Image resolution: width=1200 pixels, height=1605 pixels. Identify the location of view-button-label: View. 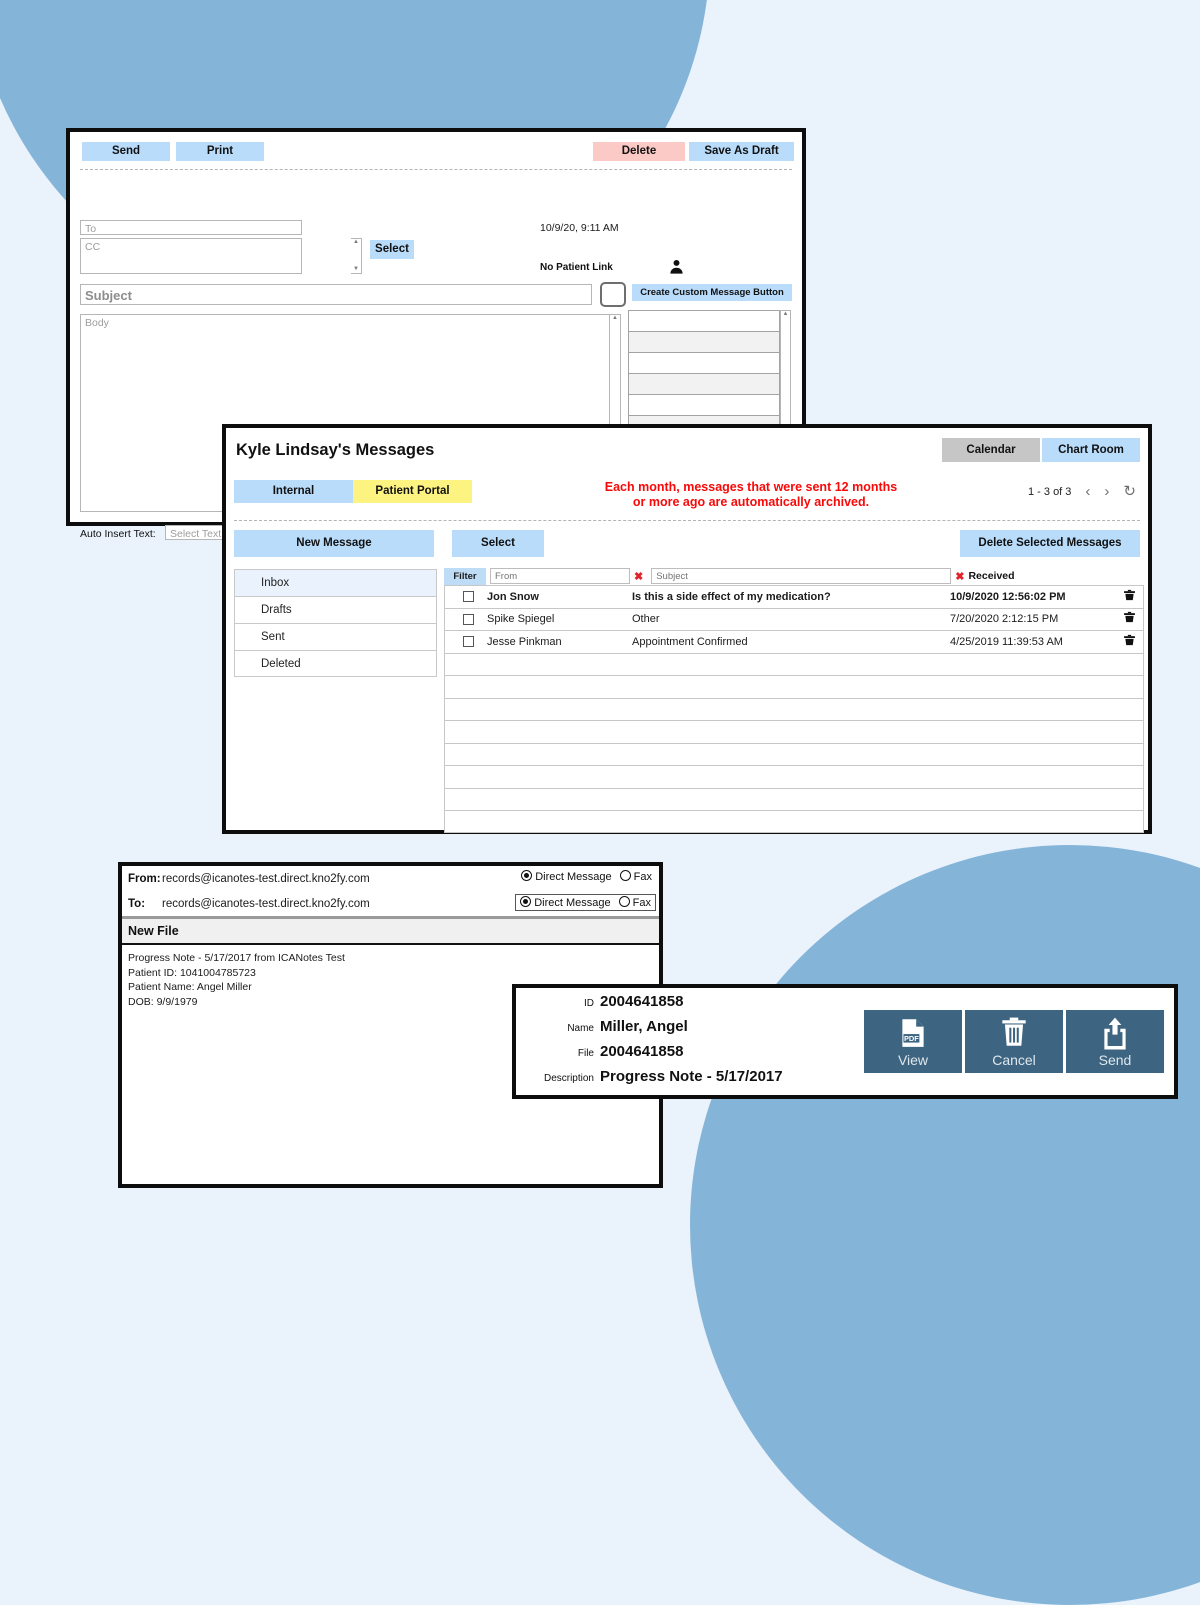
(913, 1059).